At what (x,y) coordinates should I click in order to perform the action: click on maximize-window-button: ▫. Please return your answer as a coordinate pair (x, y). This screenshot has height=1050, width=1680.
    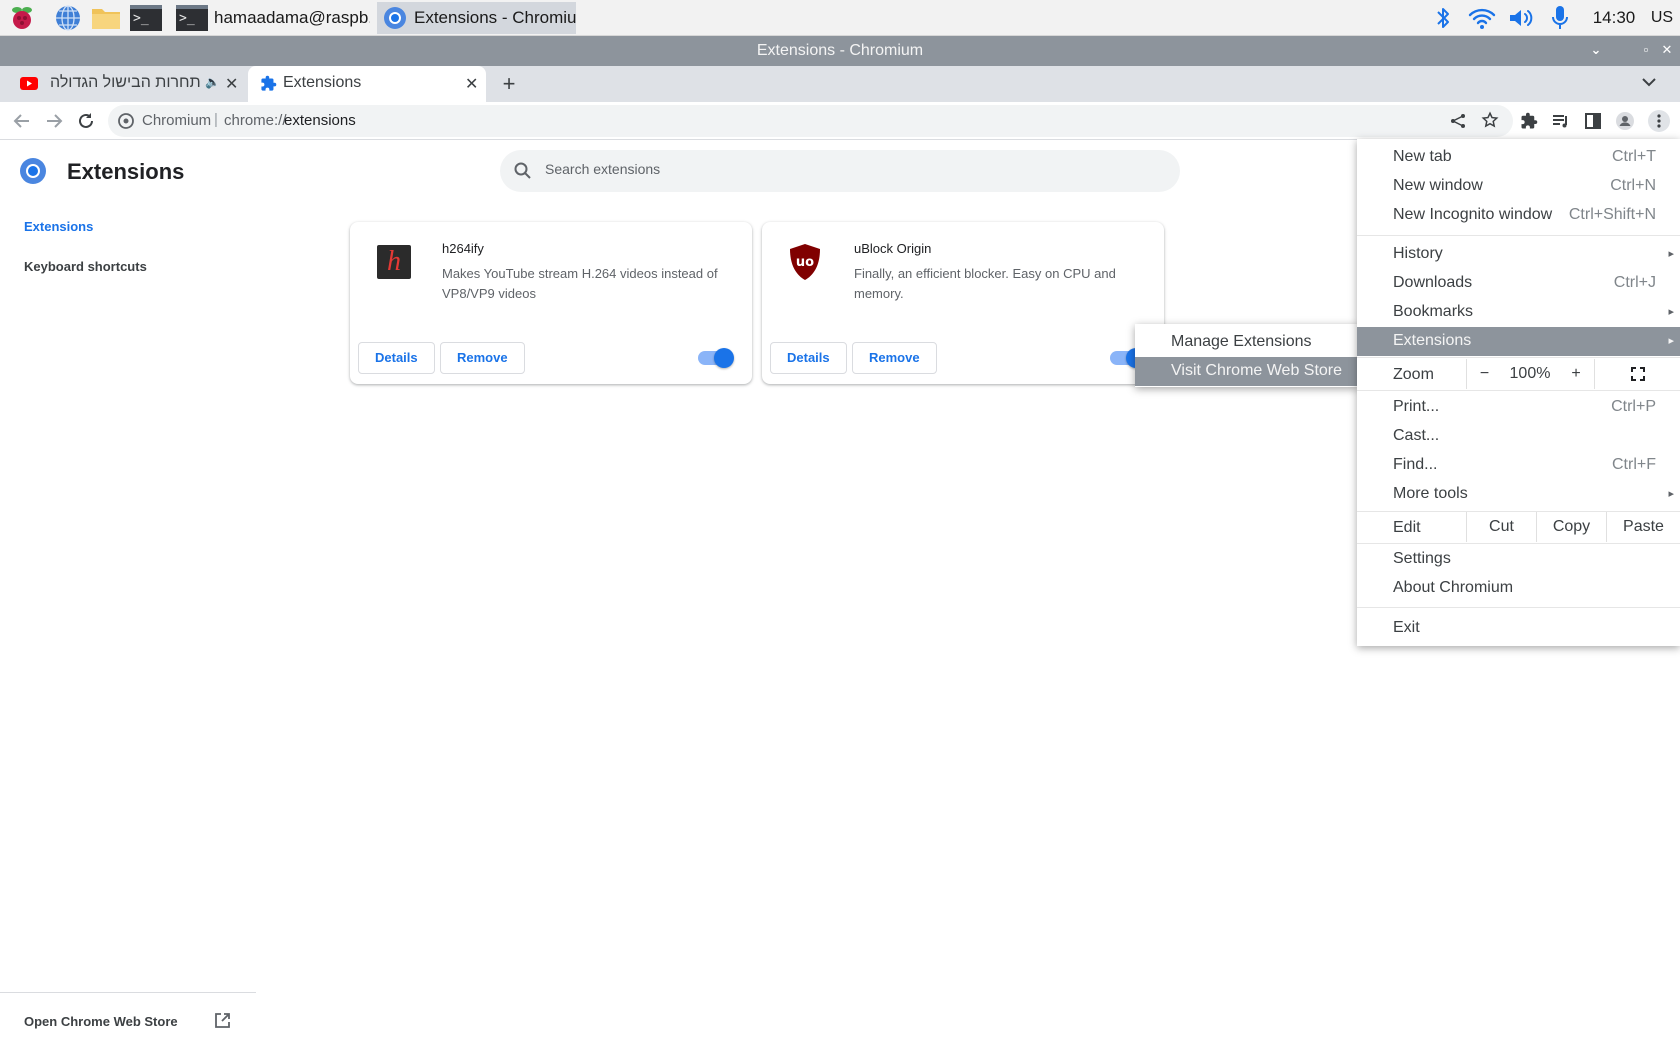
    Looking at the image, I should click on (1646, 50).